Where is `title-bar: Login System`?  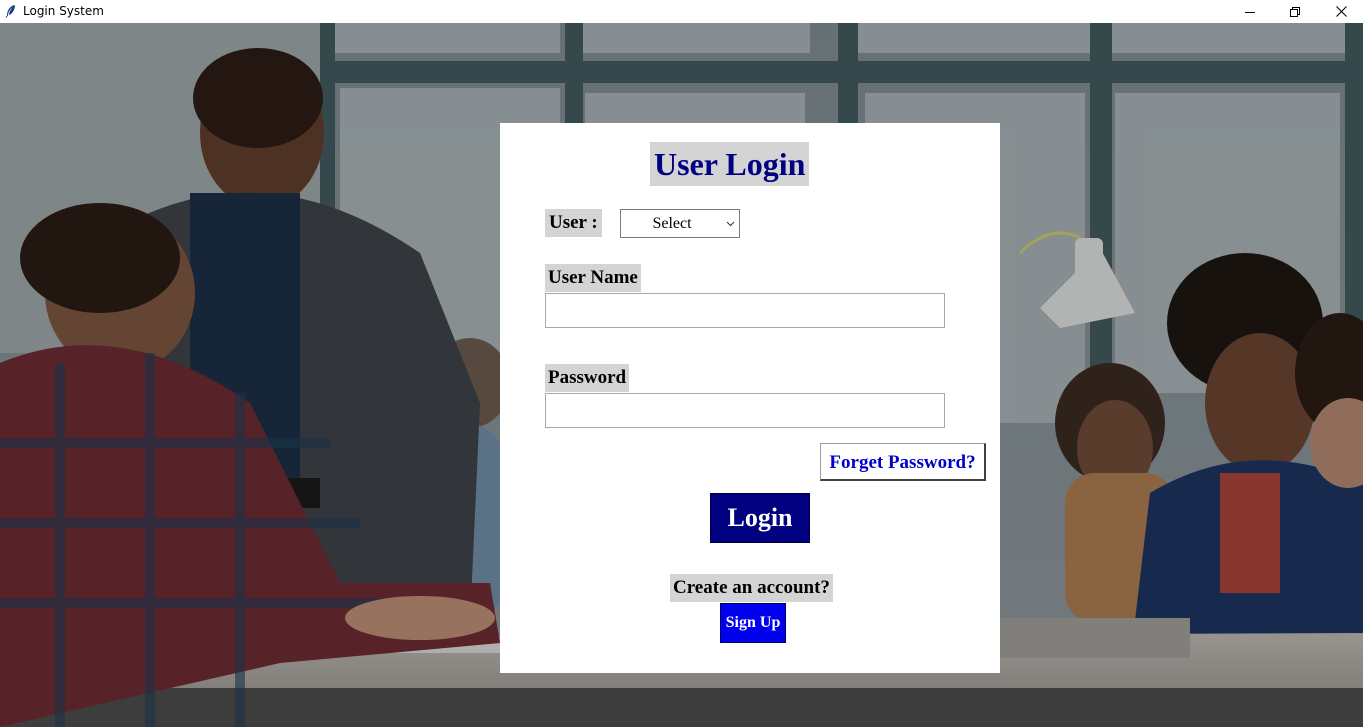 title-bar: Login System is located at coordinates (681, 11).